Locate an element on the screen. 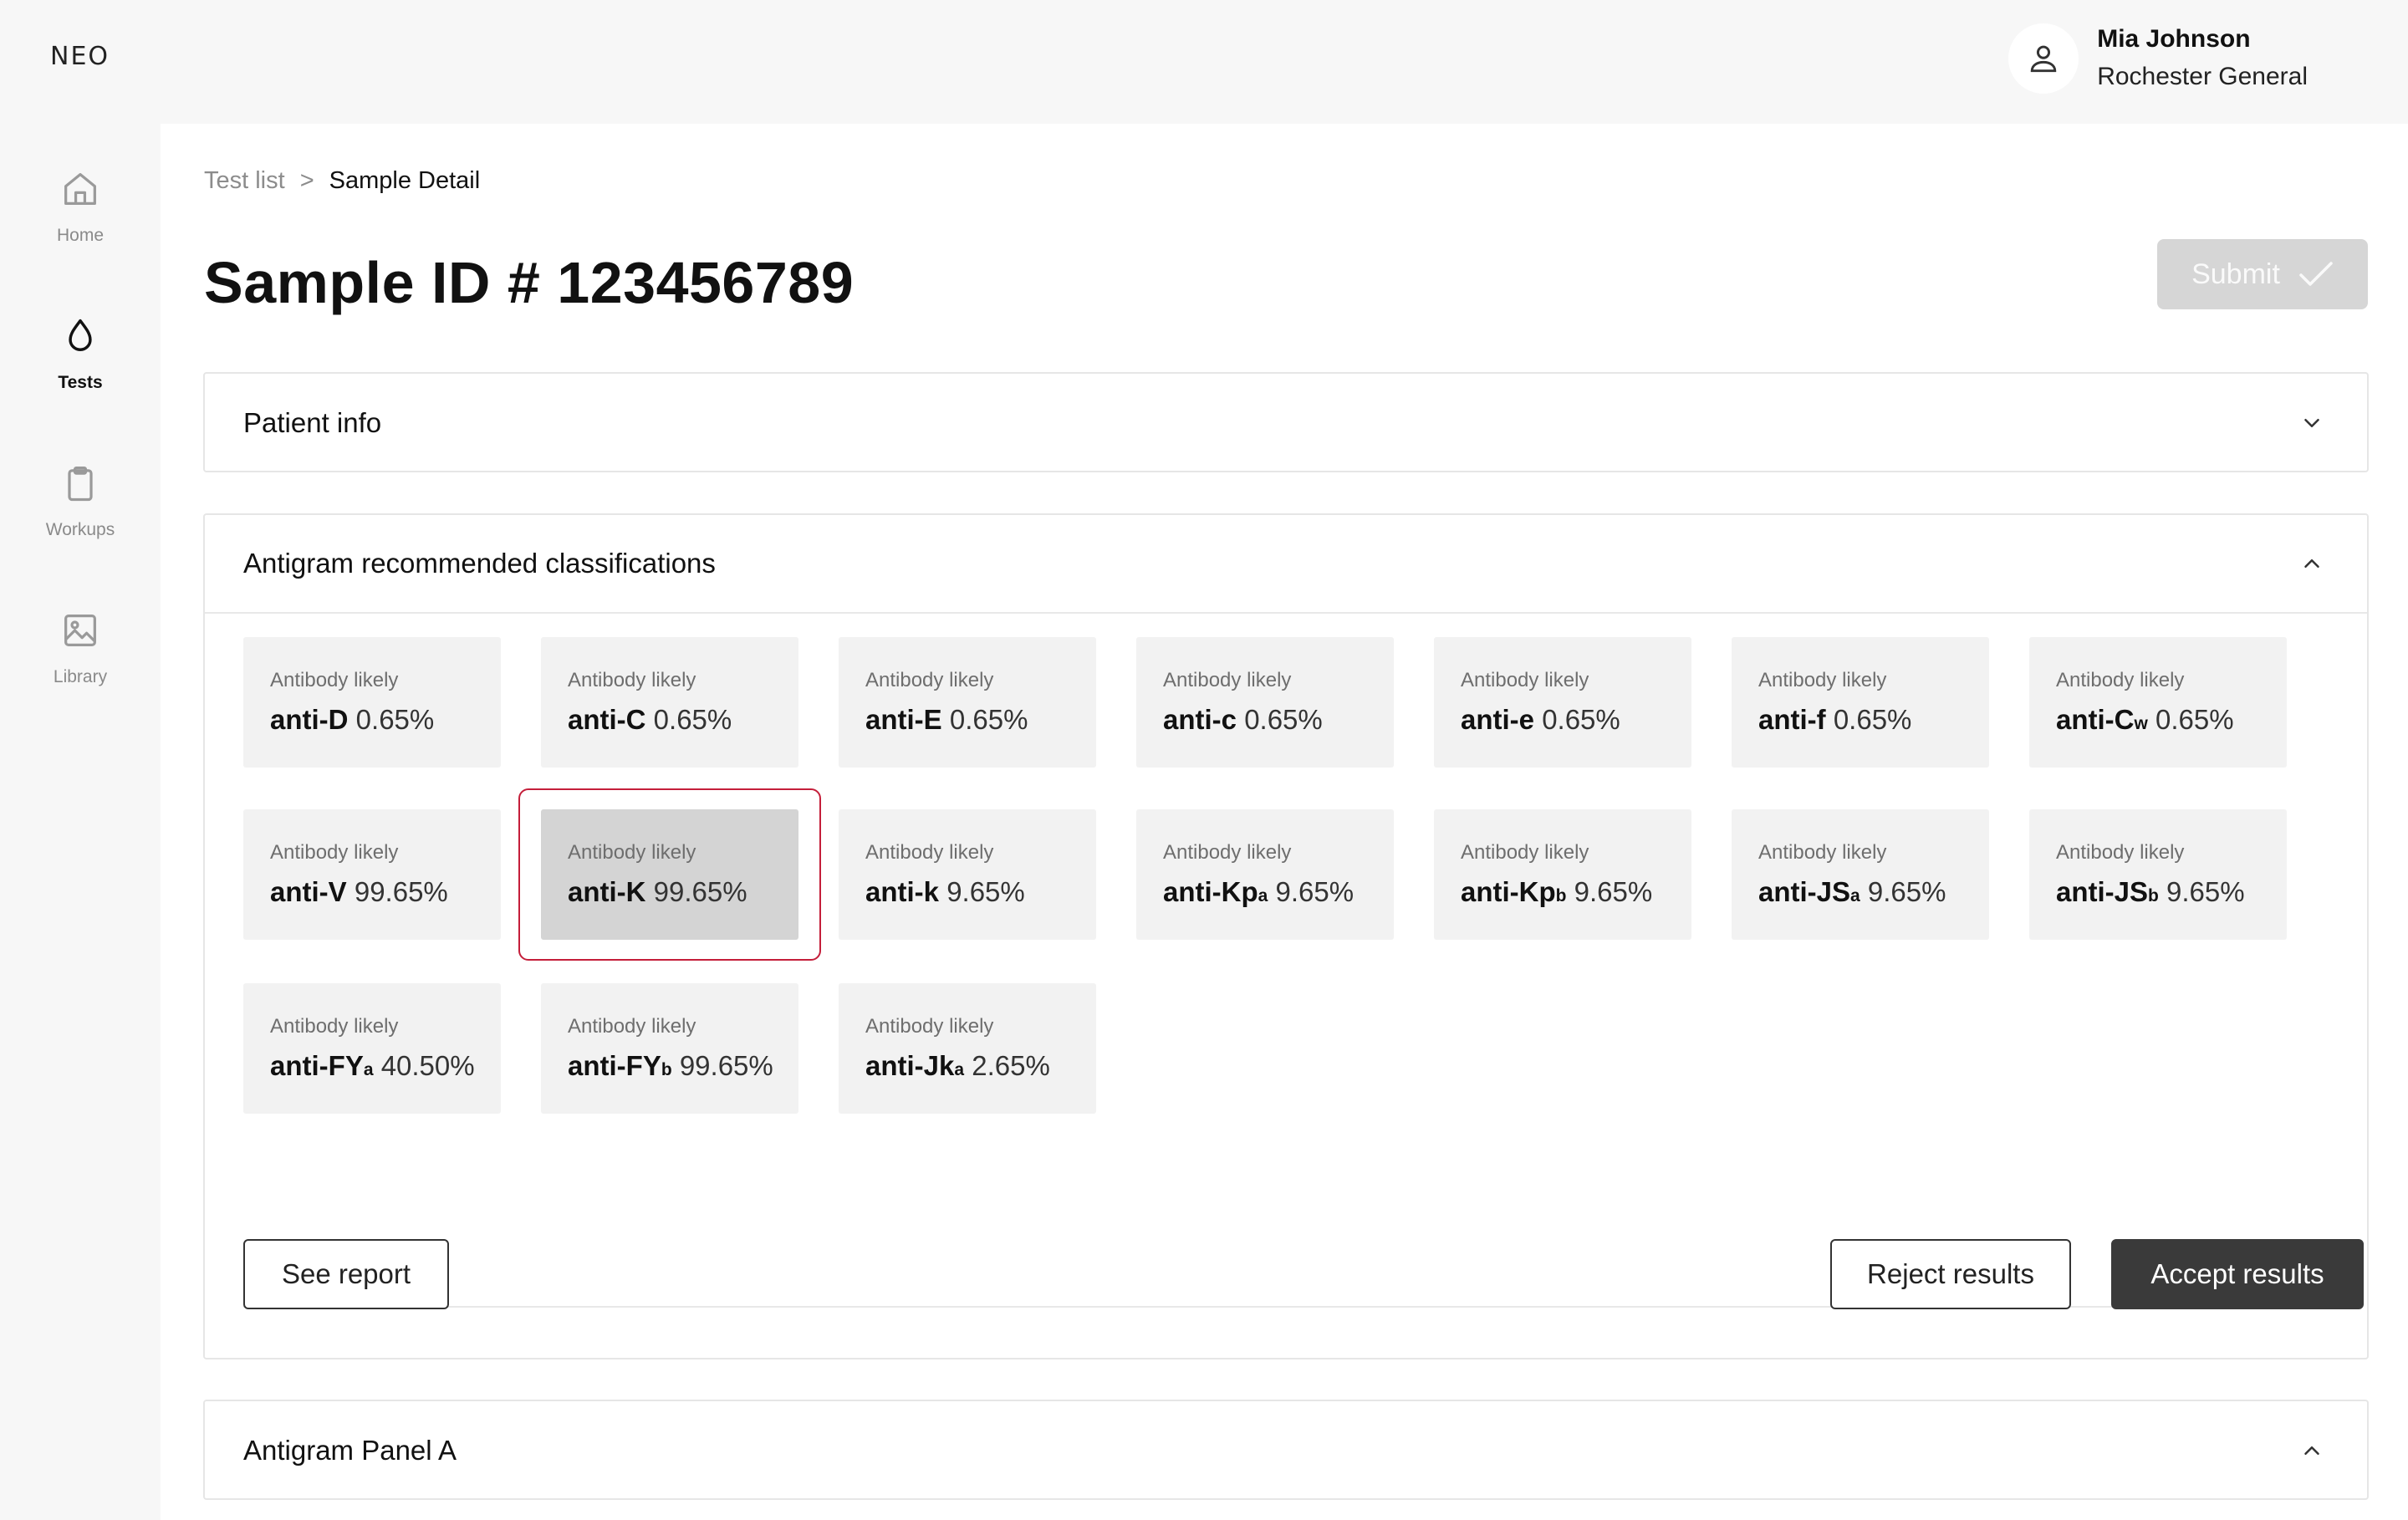  sidebar: Home Tests Workups Library is located at coordinates (81, 822).